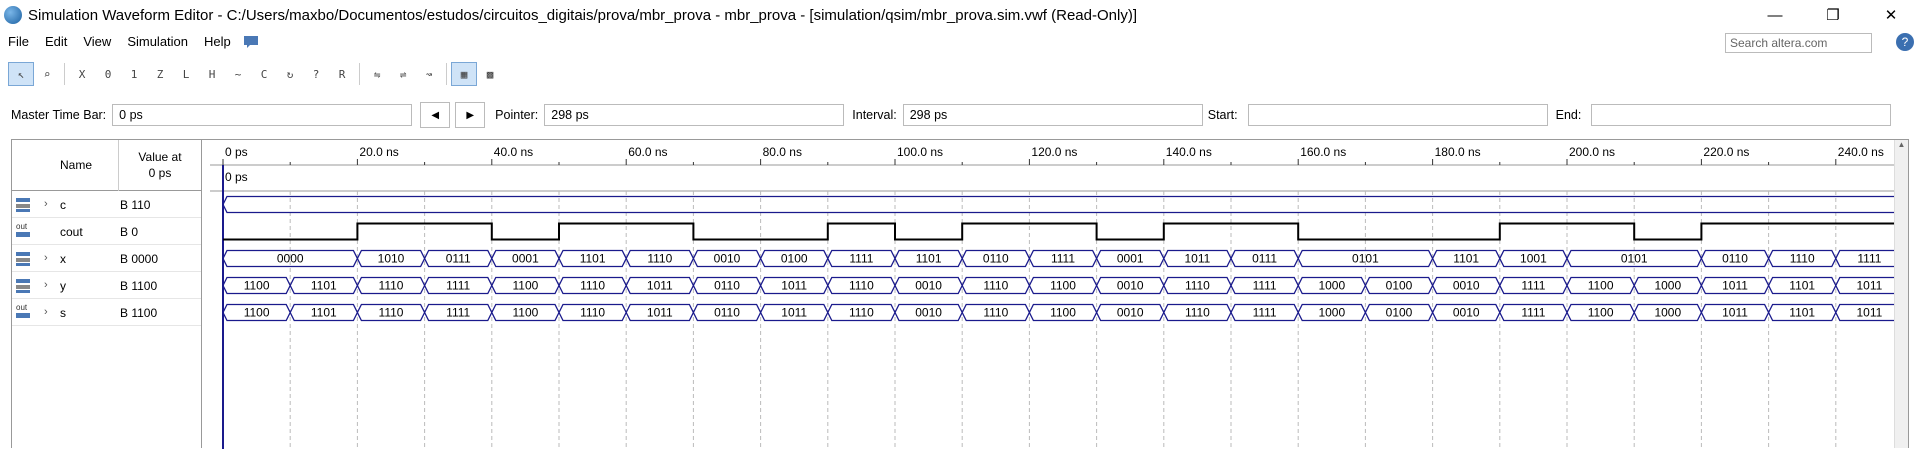 This screenshot has width=1920, height=452. What do you see at coordinates (1054, 152) in the screenshot?
I see `ruler-label: 120.0 ns` at bounding box center [1054, 152].